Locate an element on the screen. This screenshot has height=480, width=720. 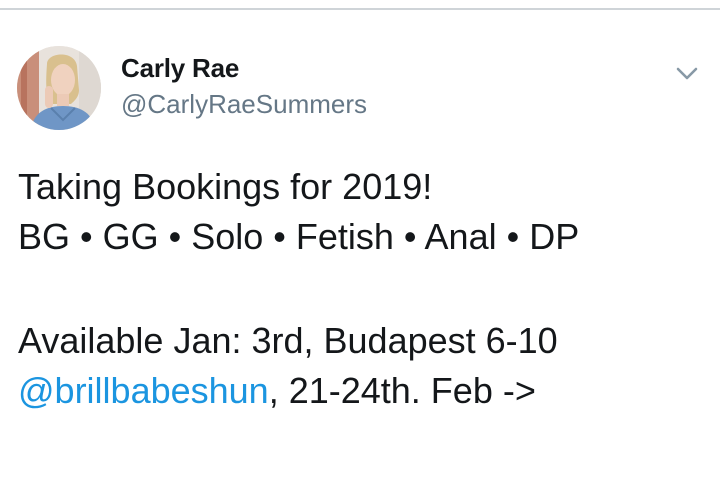
tweet-text-line: BG • GG • Solo • Fetish • Anal • DP is located at coordinates (299, 236).